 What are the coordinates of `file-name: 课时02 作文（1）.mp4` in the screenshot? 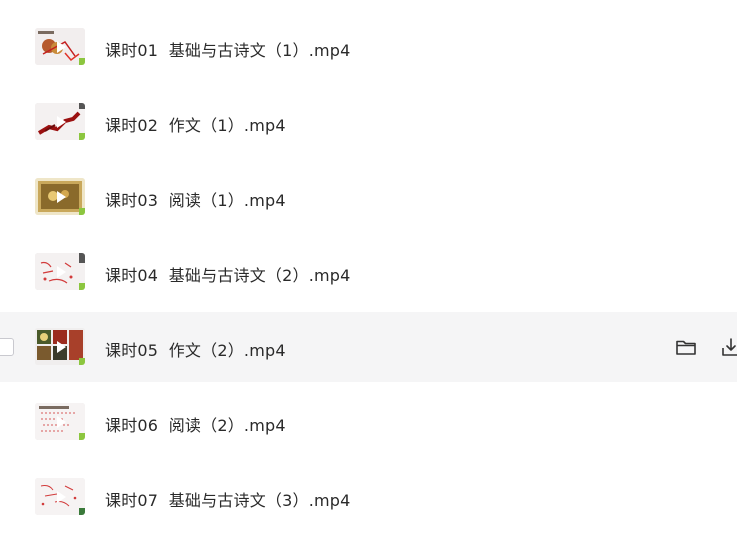 It's located at (195, 124).